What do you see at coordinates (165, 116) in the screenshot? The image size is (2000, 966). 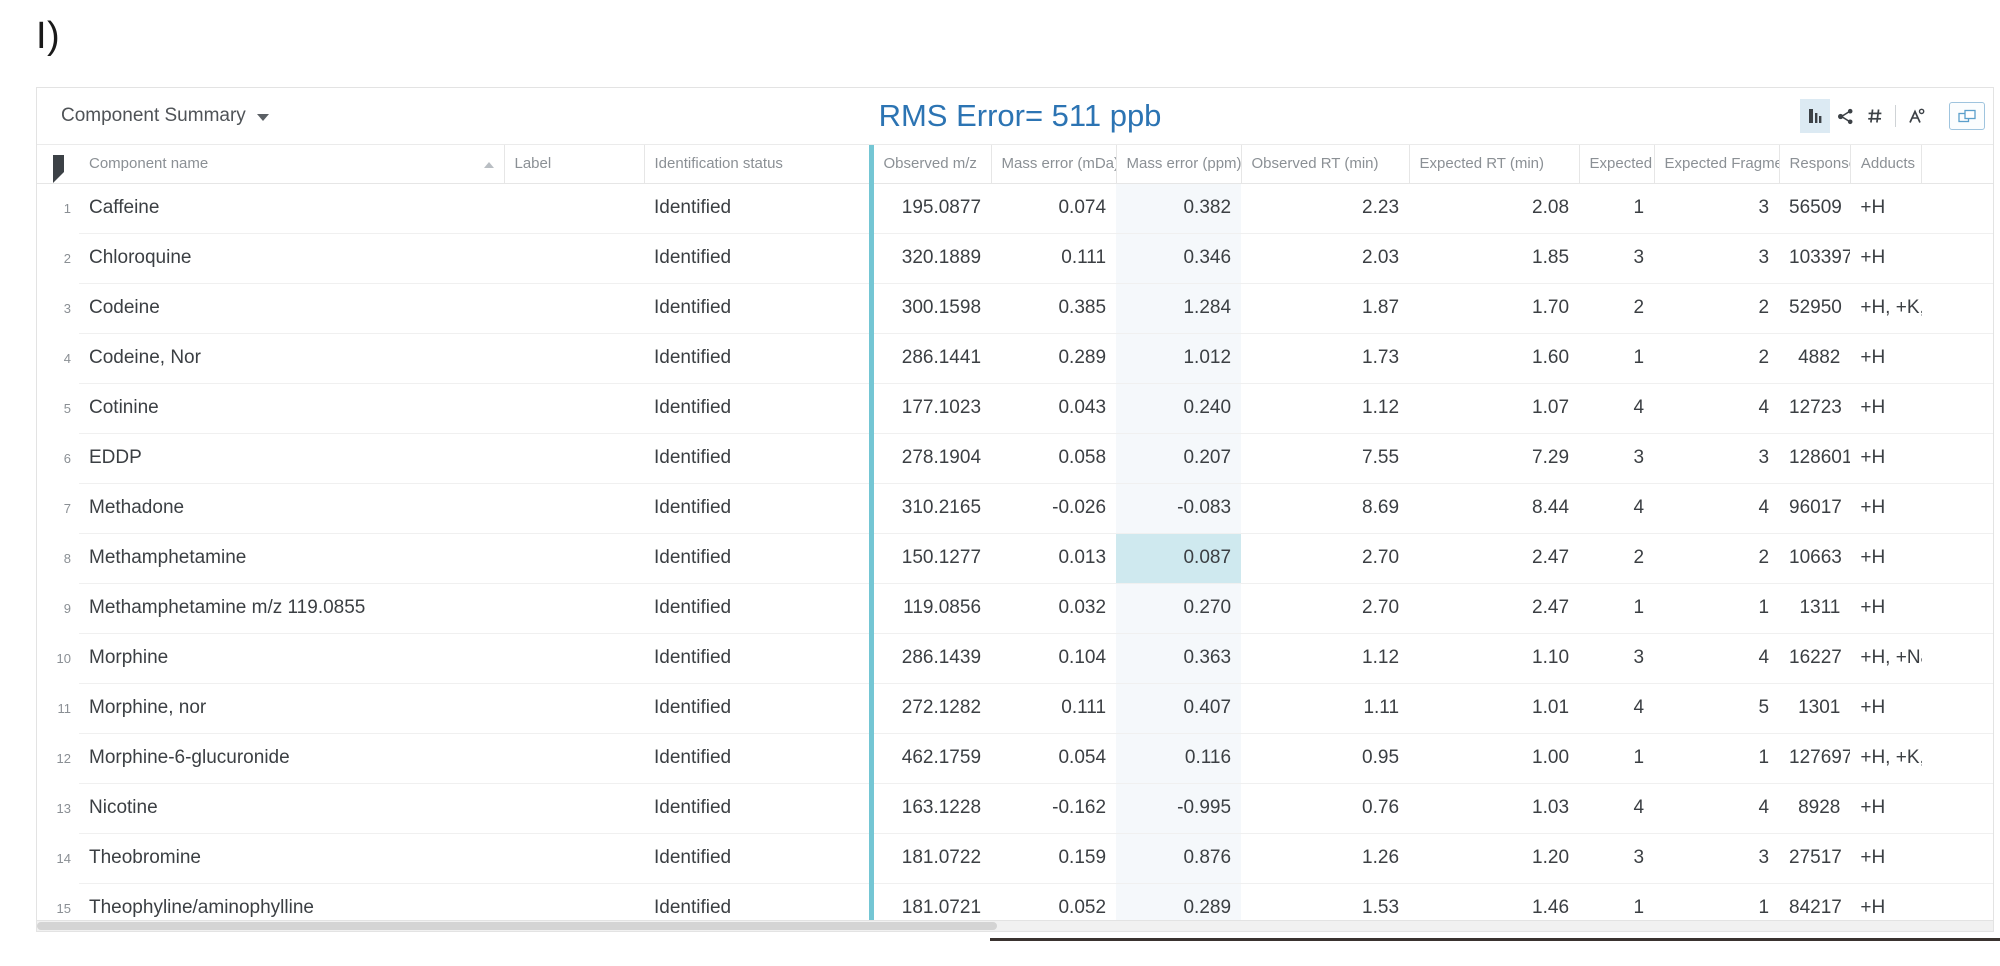 I see `component-summary-menu-button: Component Summary` at bounding box center [165, 116].